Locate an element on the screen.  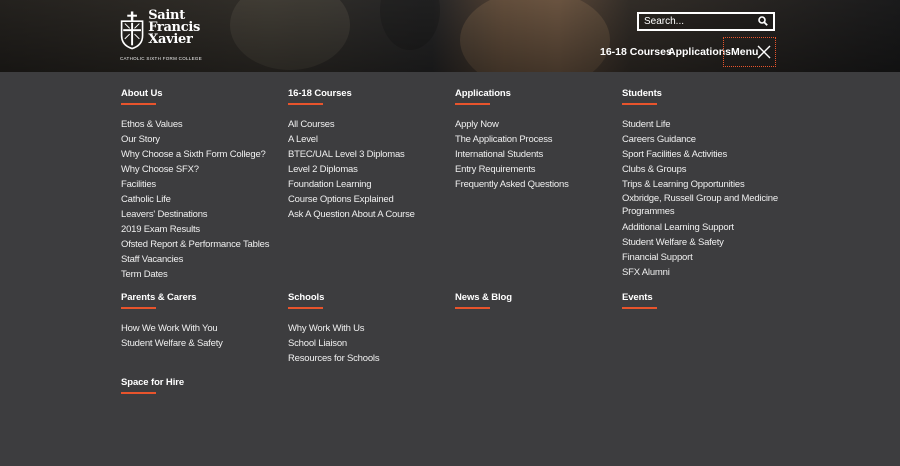
menu-section-news: News & Blog is located at coordinates (483, 300).